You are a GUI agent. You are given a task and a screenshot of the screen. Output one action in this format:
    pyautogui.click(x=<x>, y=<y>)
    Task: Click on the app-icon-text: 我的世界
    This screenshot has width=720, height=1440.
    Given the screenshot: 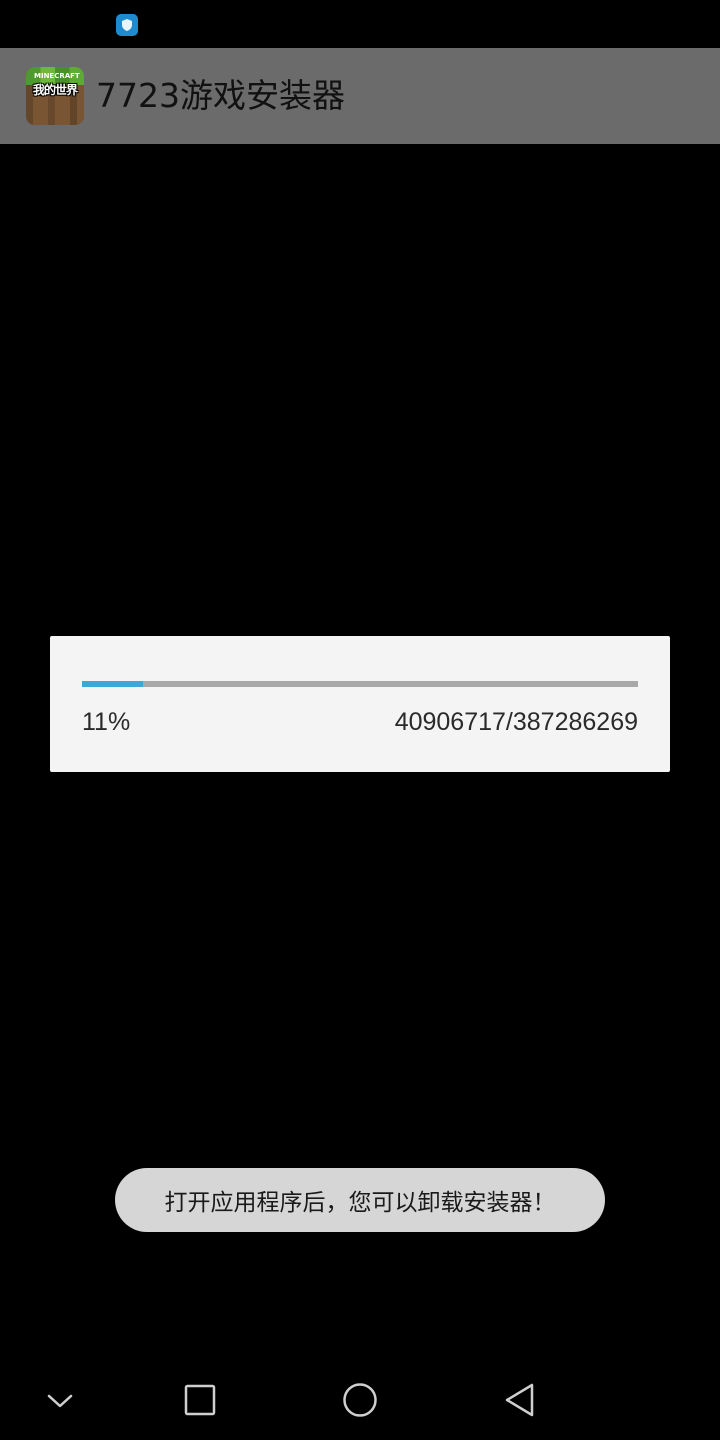 What is the action you would take?
    pyautogui.click(x=55, y=90)
    